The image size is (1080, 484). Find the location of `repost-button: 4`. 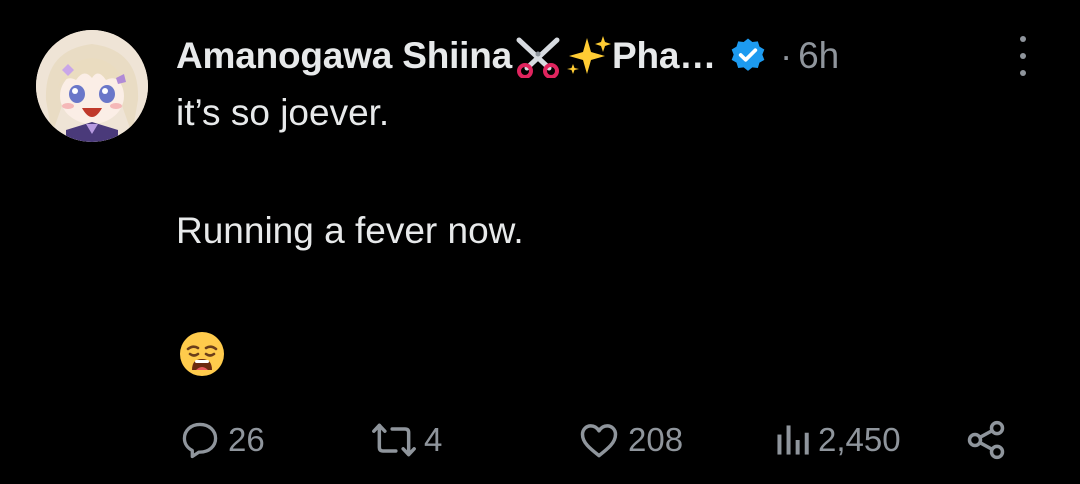

repost-button: 4 is located at coordinates (406, 440).